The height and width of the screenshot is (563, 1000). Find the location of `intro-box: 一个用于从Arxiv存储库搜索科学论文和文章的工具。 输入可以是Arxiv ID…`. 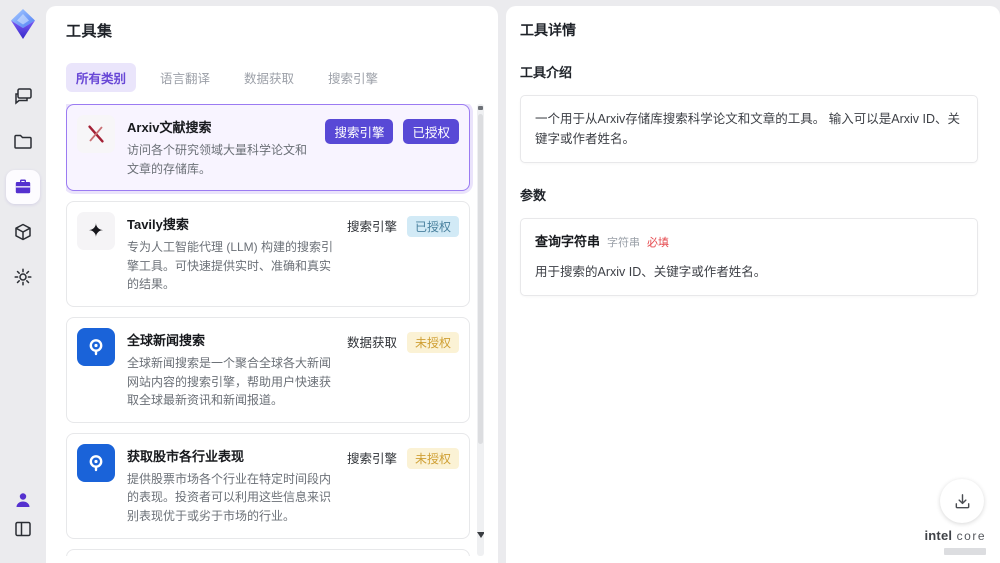

intro-box: 一个用于从Arxiv存储库搜索科学论文和文章的工具。 输入可以是Arxiv ID… is located at coordinates (749, 129).